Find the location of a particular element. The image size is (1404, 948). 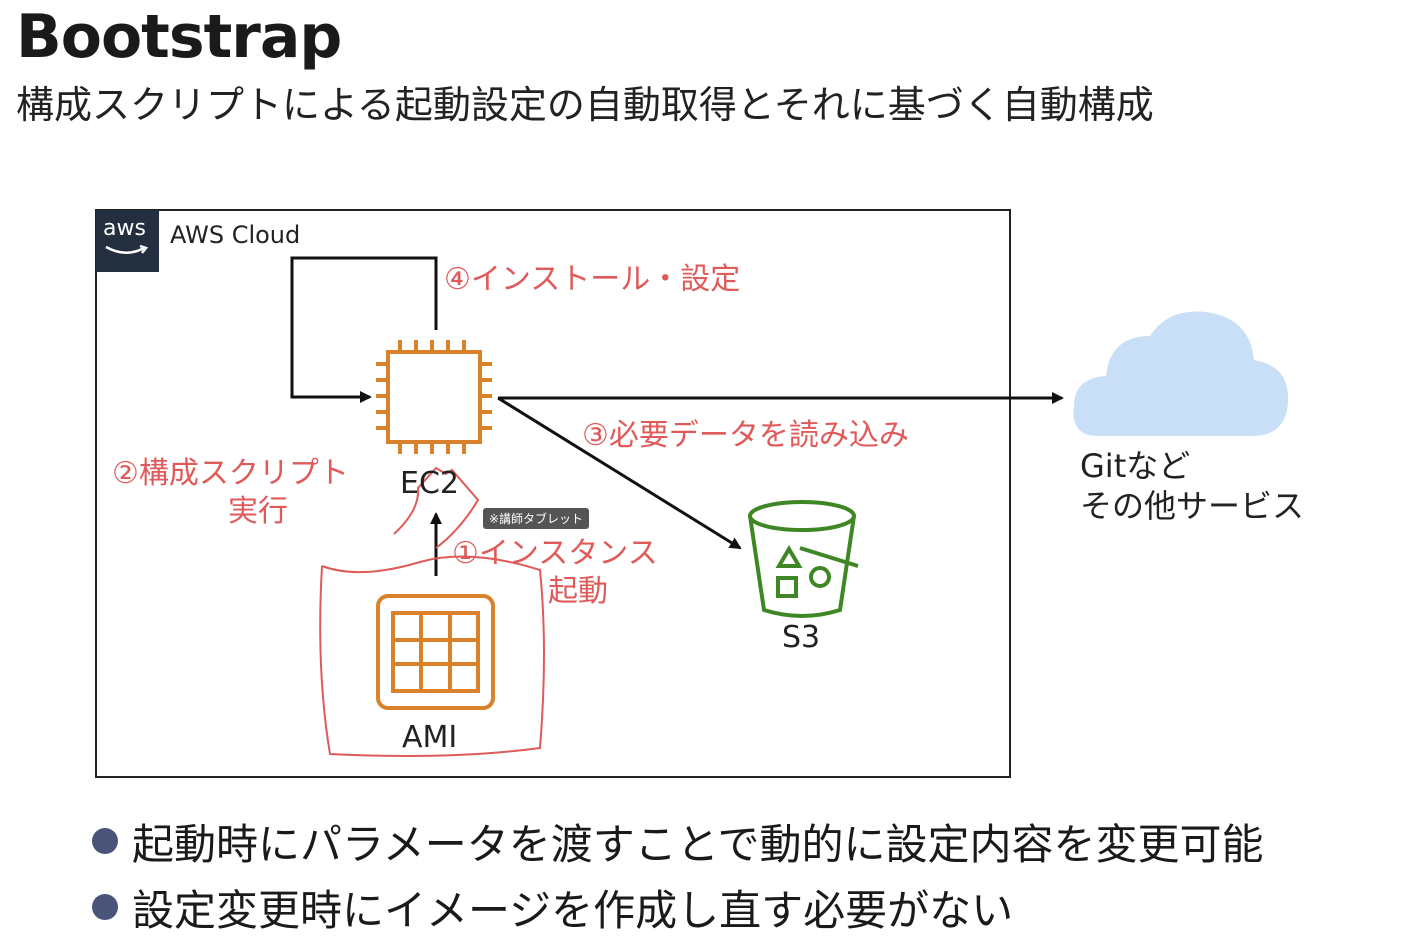

list-item: 設定変更時にイメージを作成し直す必要がない is located at coordinates (677, 907).